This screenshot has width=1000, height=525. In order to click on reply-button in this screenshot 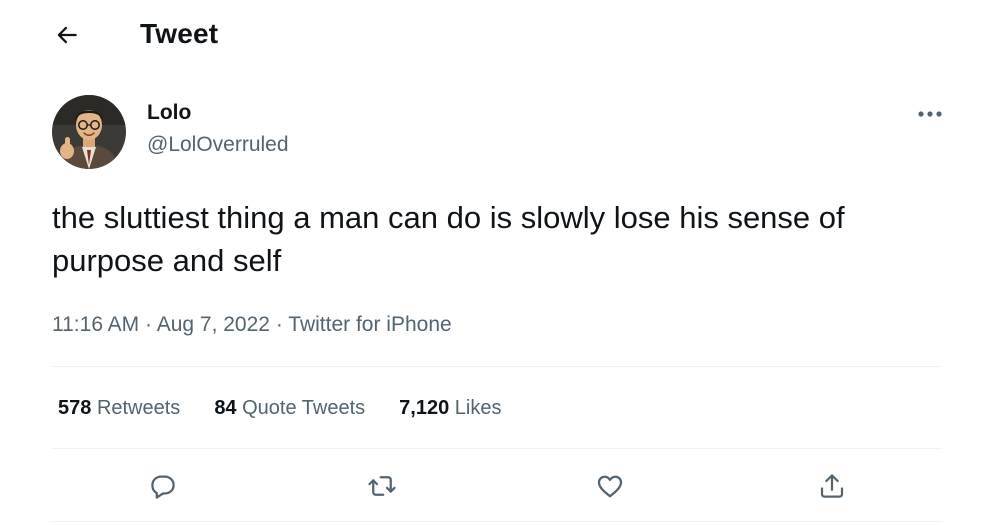, I will do `click(163, 486)`.